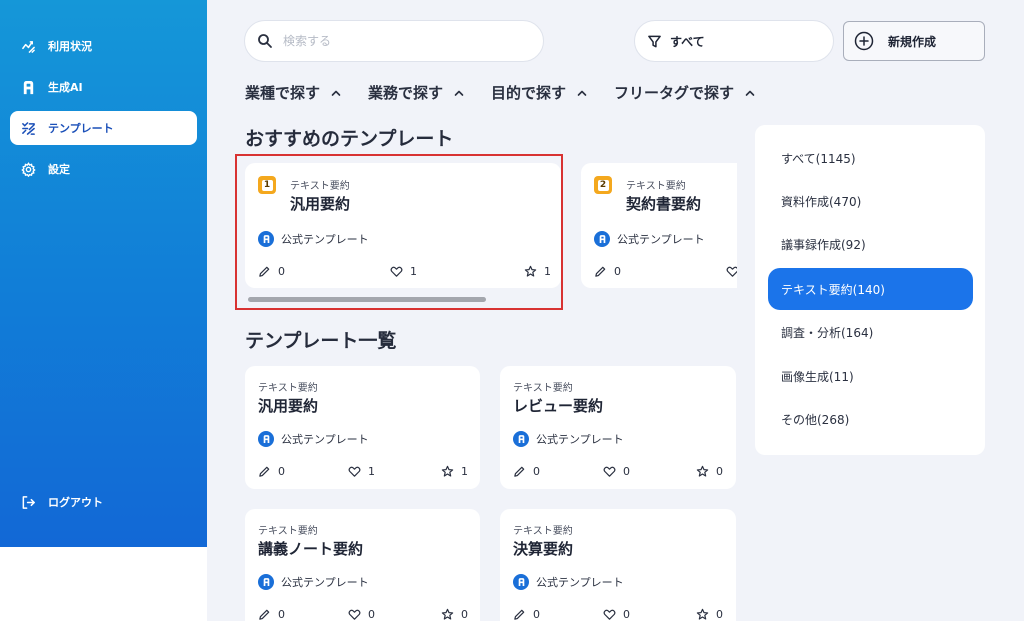  I want to click on filter-tab-business: 業務で探す, so click(416, 92).